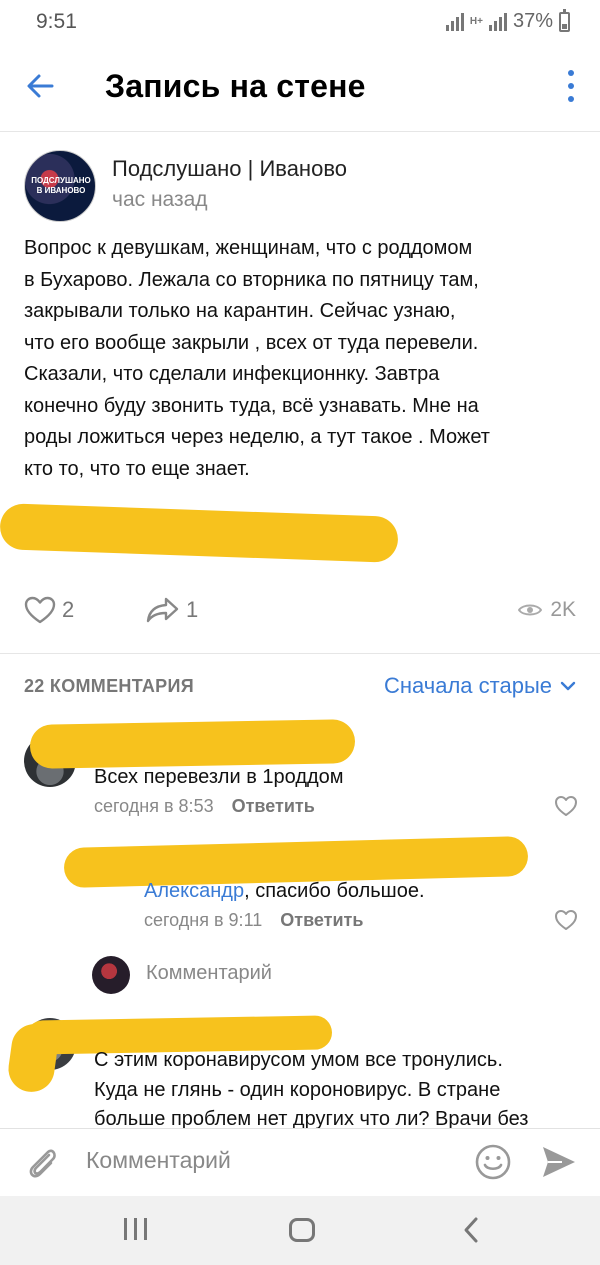  What do you see at coordinates (547, 610) in the screenshot?
I see `views: 2K` at bounding box center [547, 610].